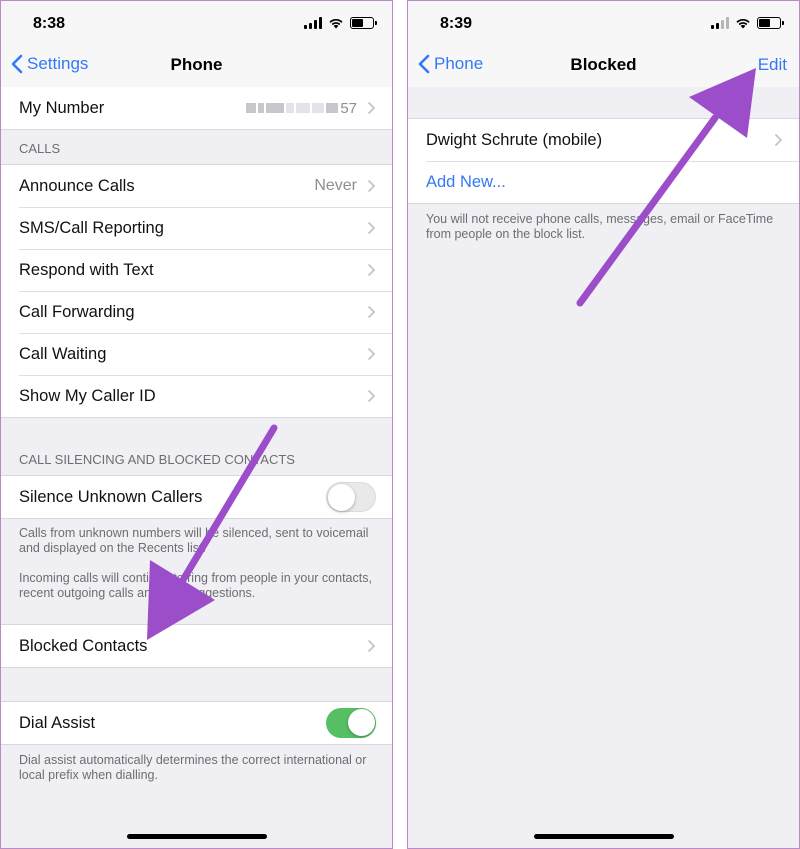  Describe the element at coordinates (62, 107) in the screenshot. I see `my-number-label: My Number` at that location.